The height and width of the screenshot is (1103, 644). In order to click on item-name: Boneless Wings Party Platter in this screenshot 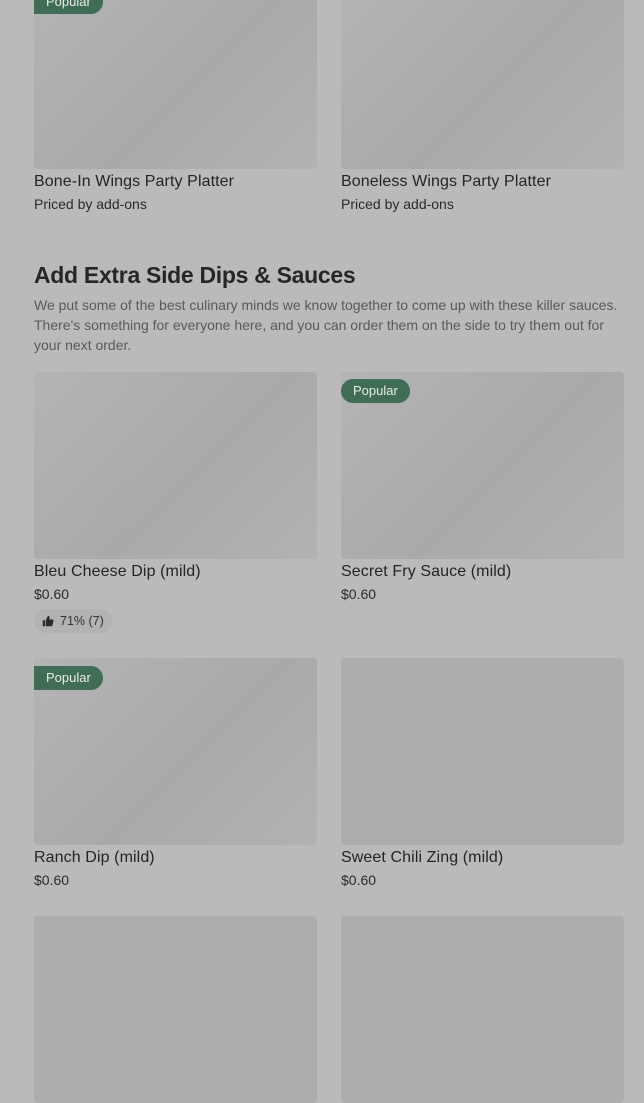, I will do `click(446, 181)`.